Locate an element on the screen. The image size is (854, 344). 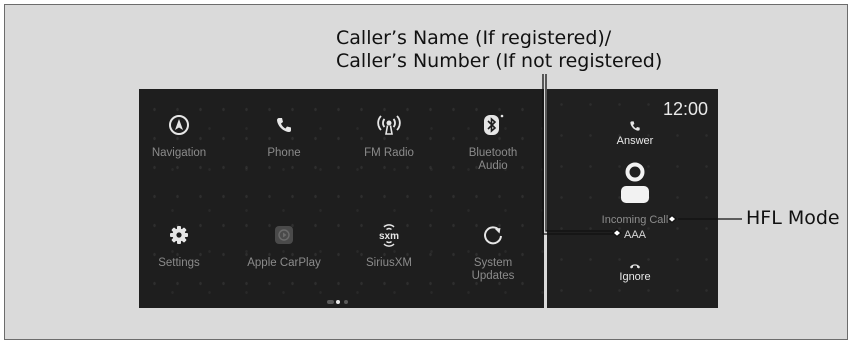
answer-button: Answer is located at coordinates (635, 133).